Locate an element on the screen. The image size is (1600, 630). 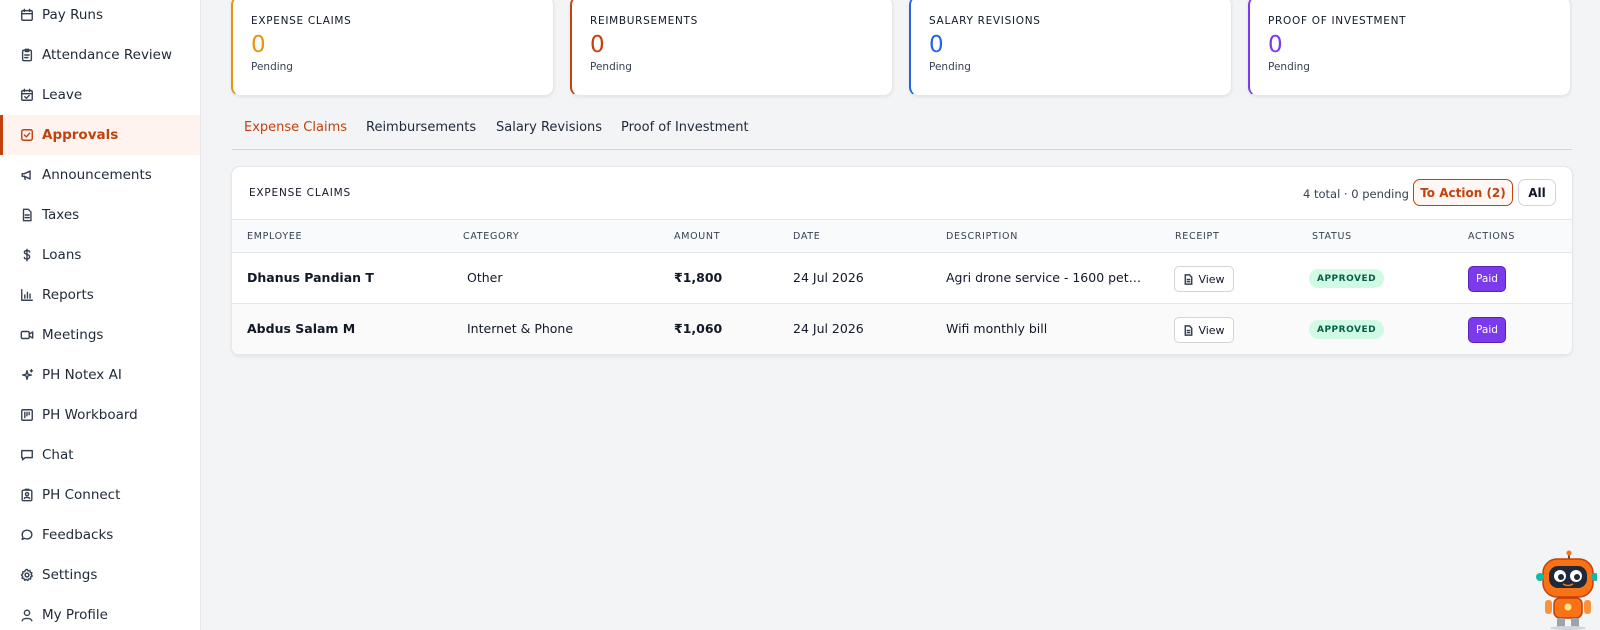
dollar-icon is located at coordinates (26, 255).